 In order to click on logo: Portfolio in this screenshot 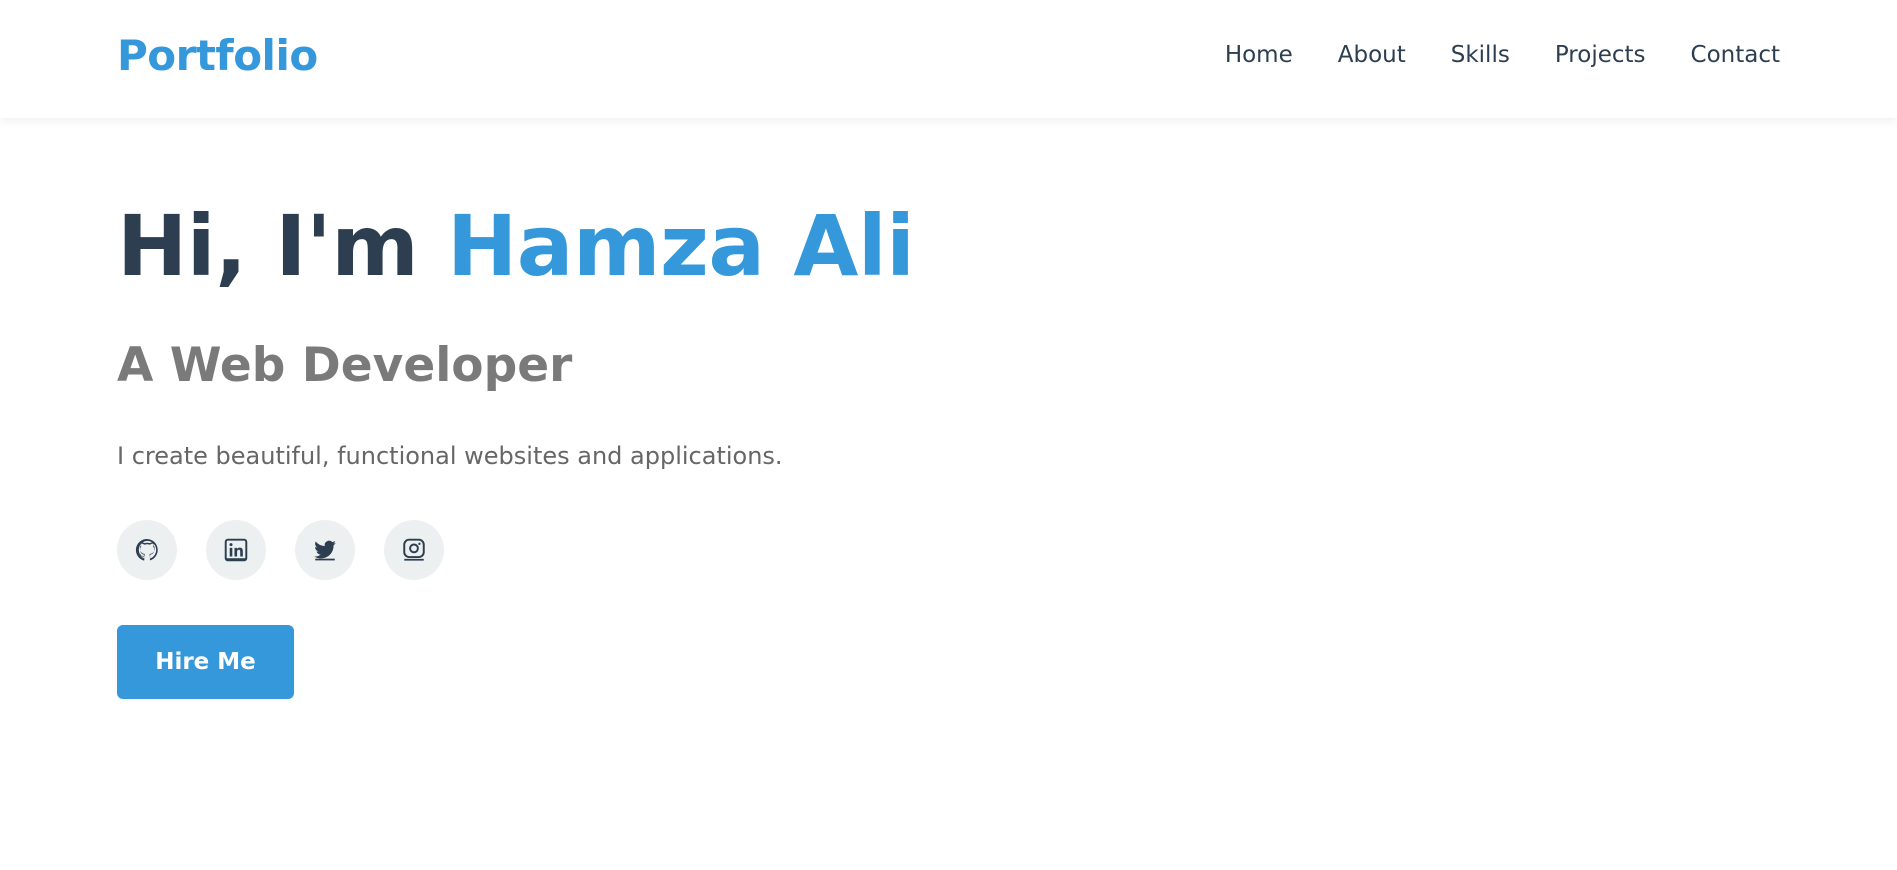, I will do `click(217, 56)`.